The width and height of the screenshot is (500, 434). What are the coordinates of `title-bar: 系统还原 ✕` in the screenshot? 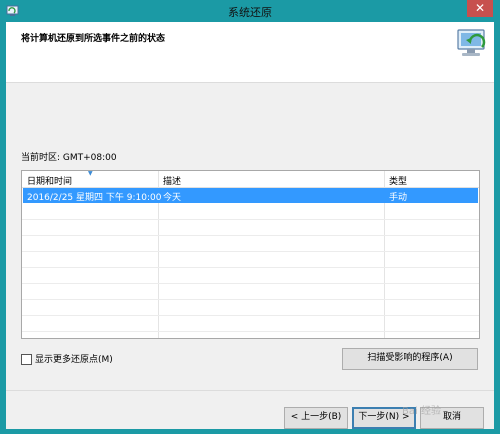 It's located at (250, 11).